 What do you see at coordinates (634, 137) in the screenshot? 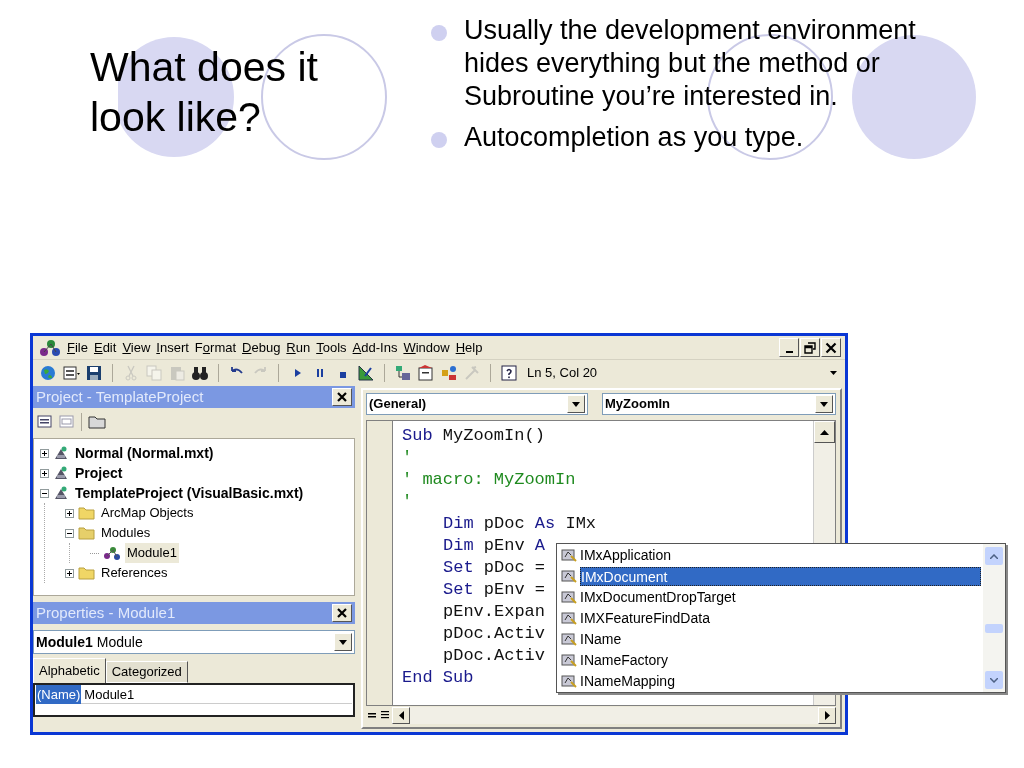
I see `bullet-text: Autocompletion as you type.` at bounding box center [634, 137].